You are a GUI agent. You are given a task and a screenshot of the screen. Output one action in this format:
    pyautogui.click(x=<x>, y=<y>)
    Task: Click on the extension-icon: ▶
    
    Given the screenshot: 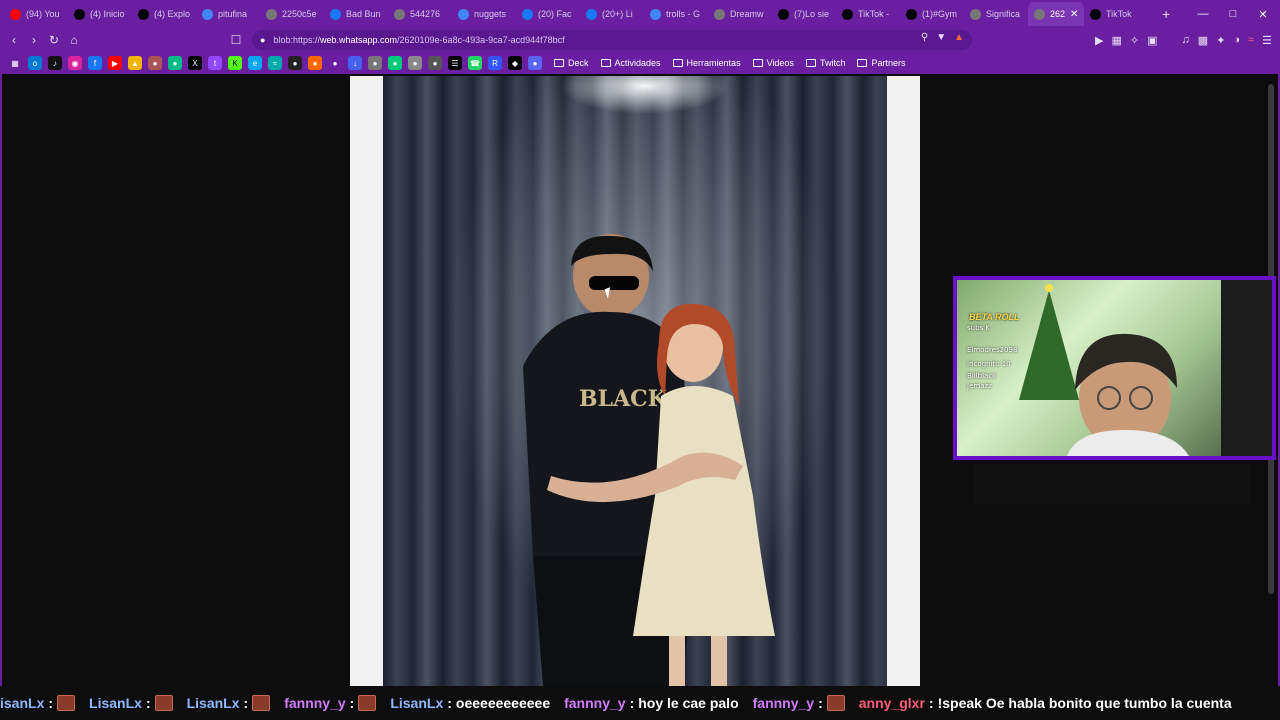 What is the action you would take?
    pyautogui.click(x=1099, y=40)
    